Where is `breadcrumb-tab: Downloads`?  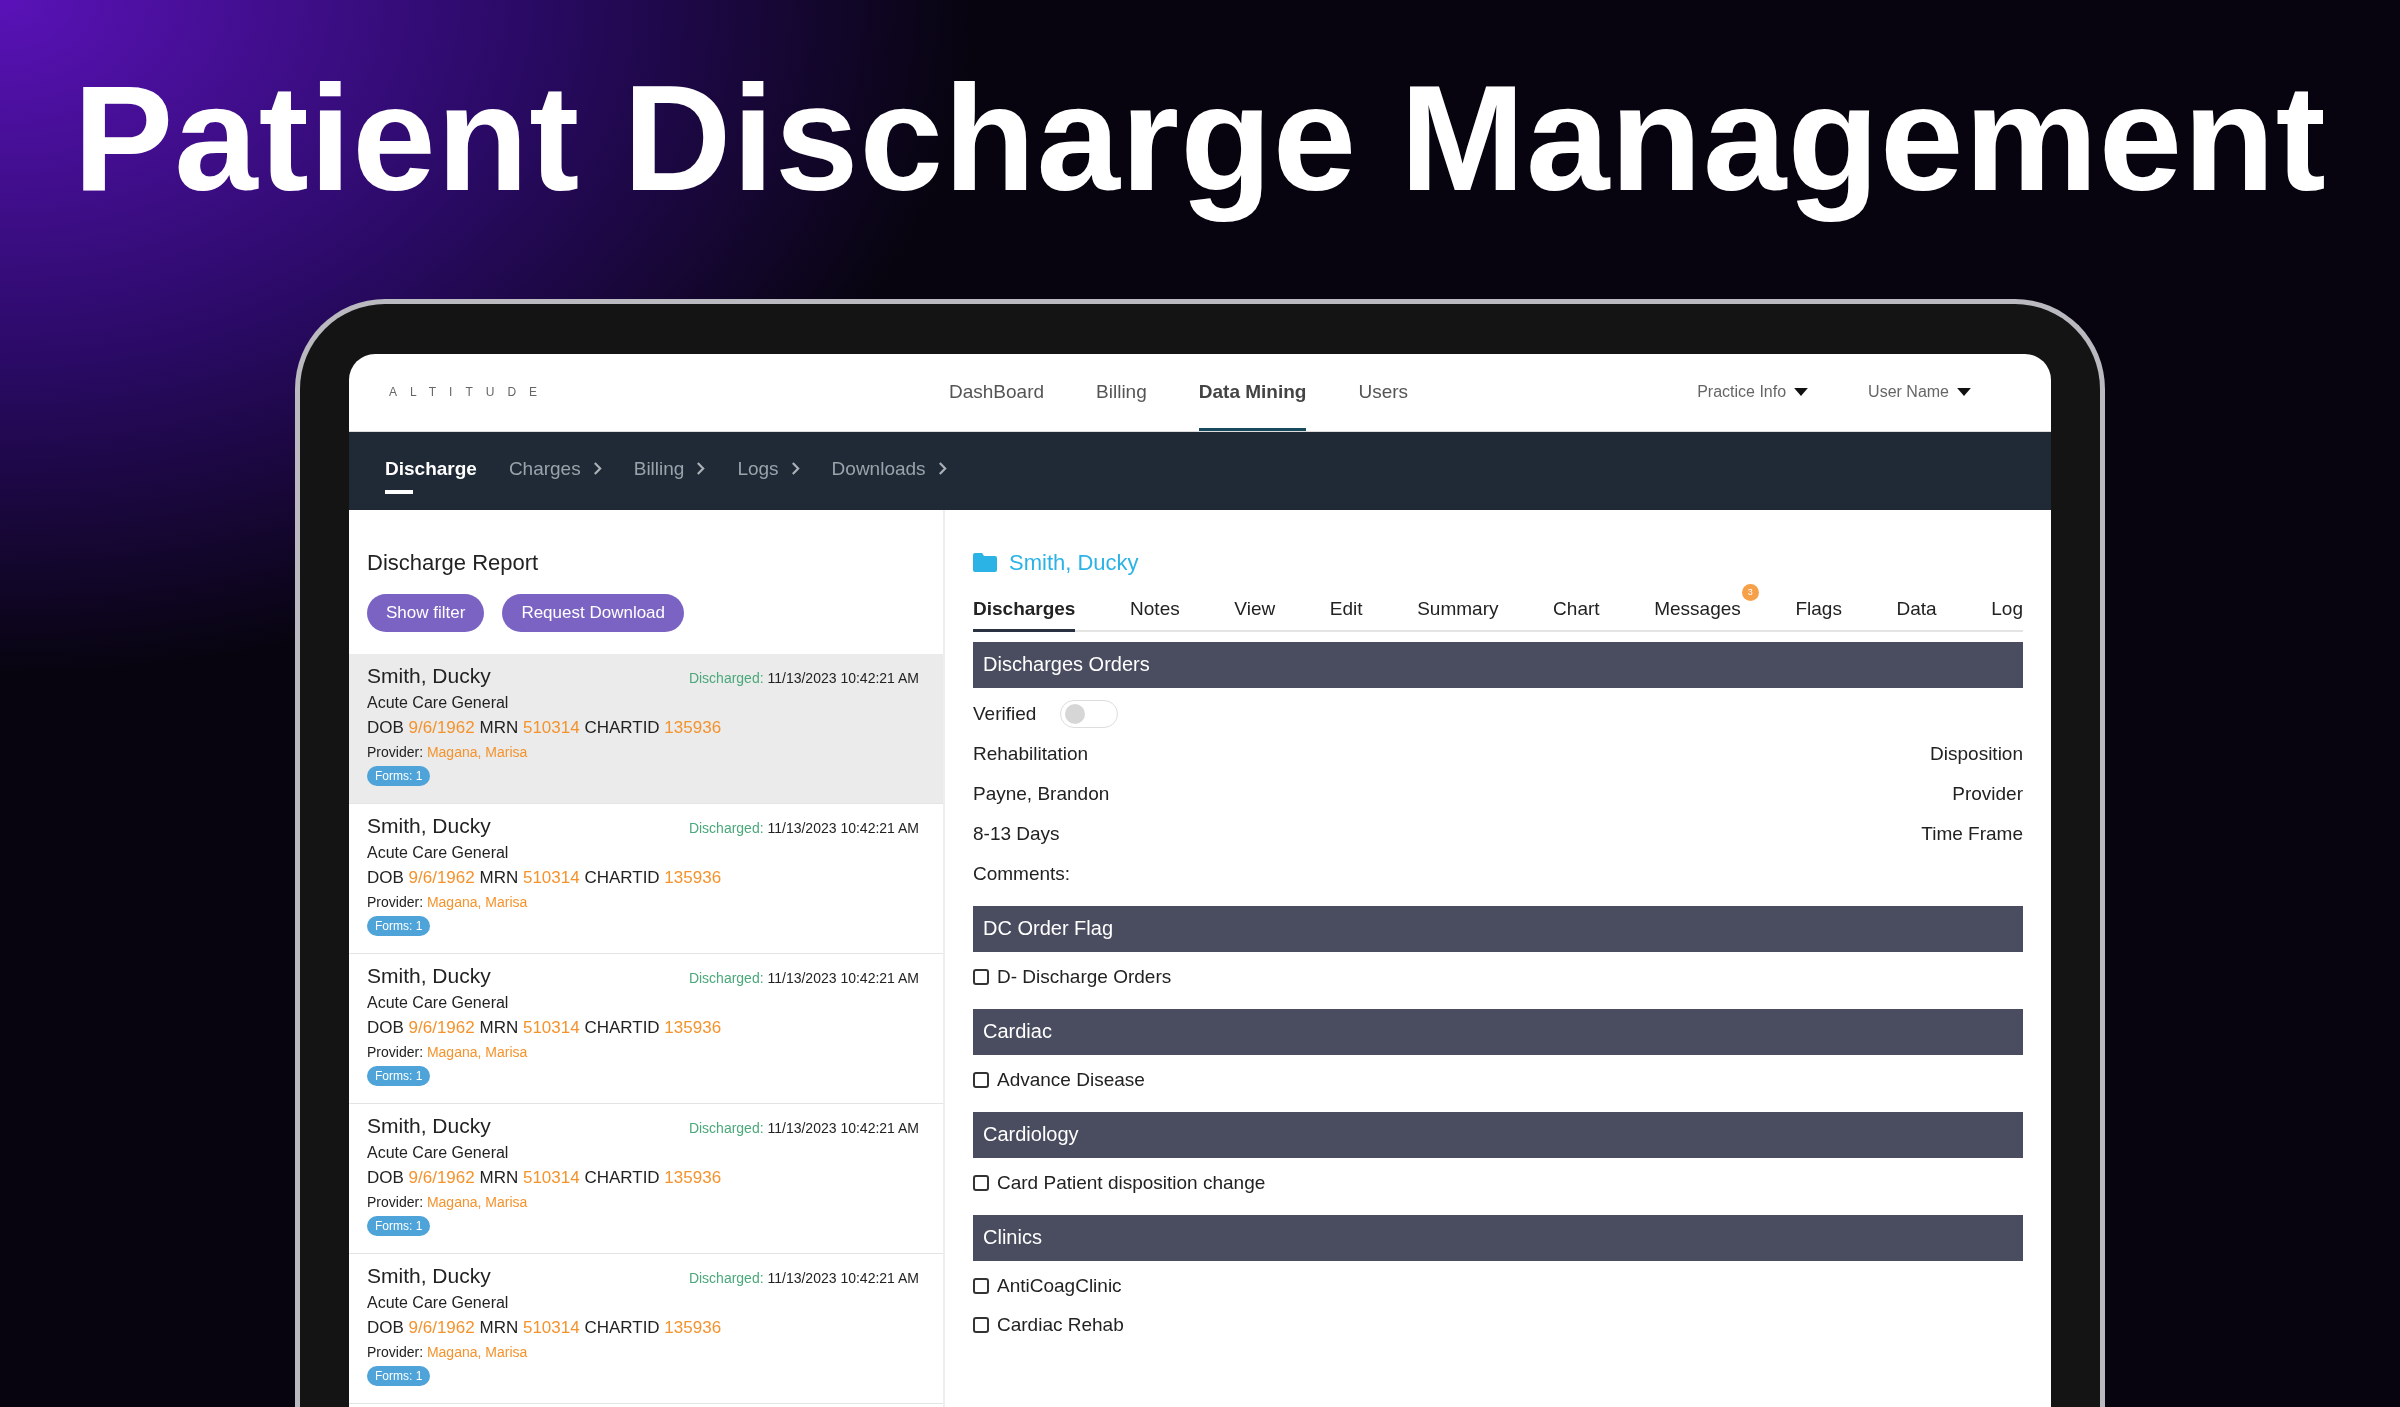 breadcrumb-tab: Downloads is located at coordinates (889, 470).